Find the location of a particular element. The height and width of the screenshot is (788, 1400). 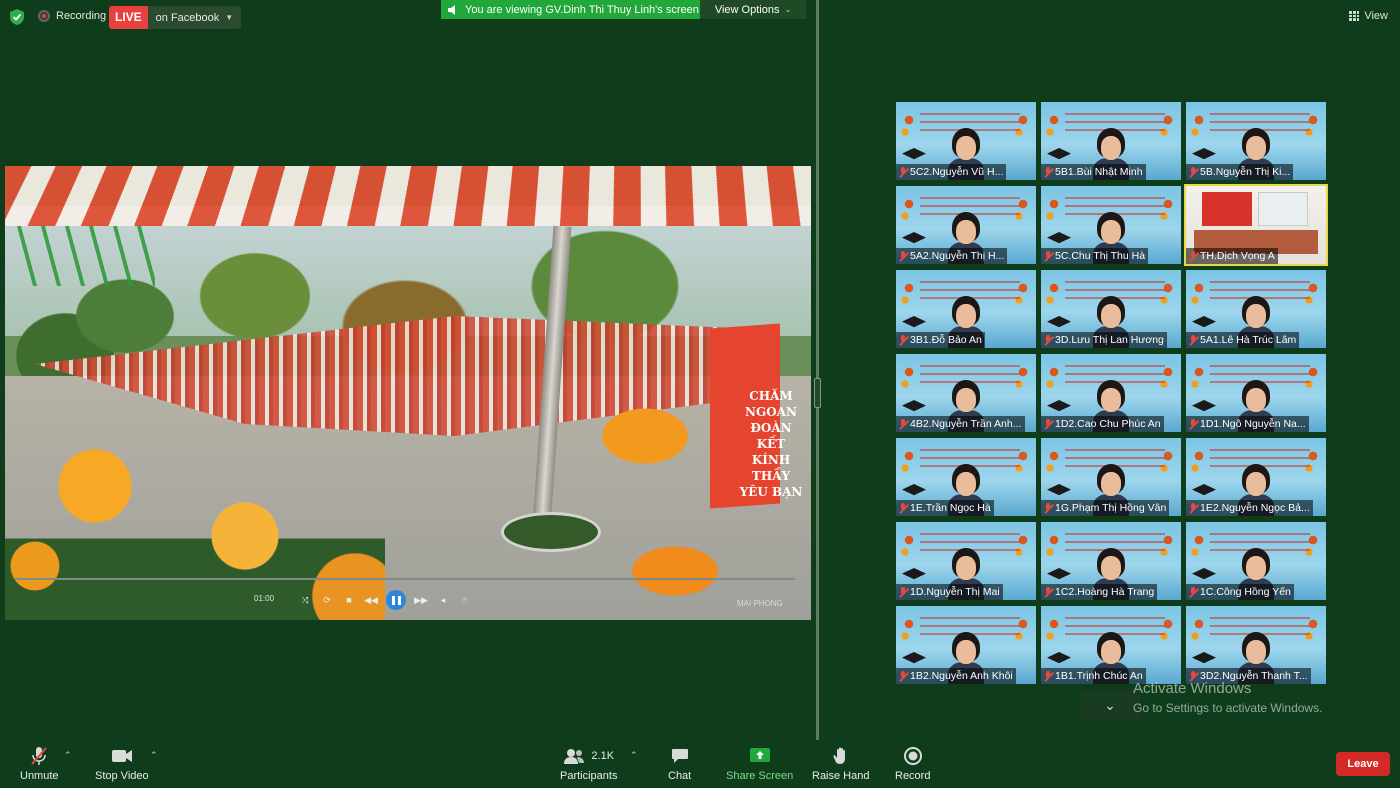

participant-name: TH.Dịch Vọng A is located at coordinates (1237, 256).